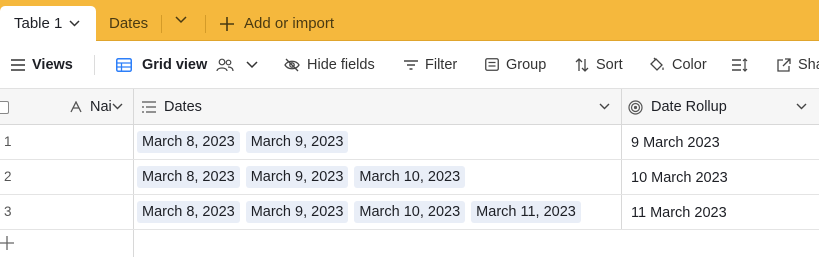  I want to click on date-rollup-cell: 10 March 2023, so click(679, 178).